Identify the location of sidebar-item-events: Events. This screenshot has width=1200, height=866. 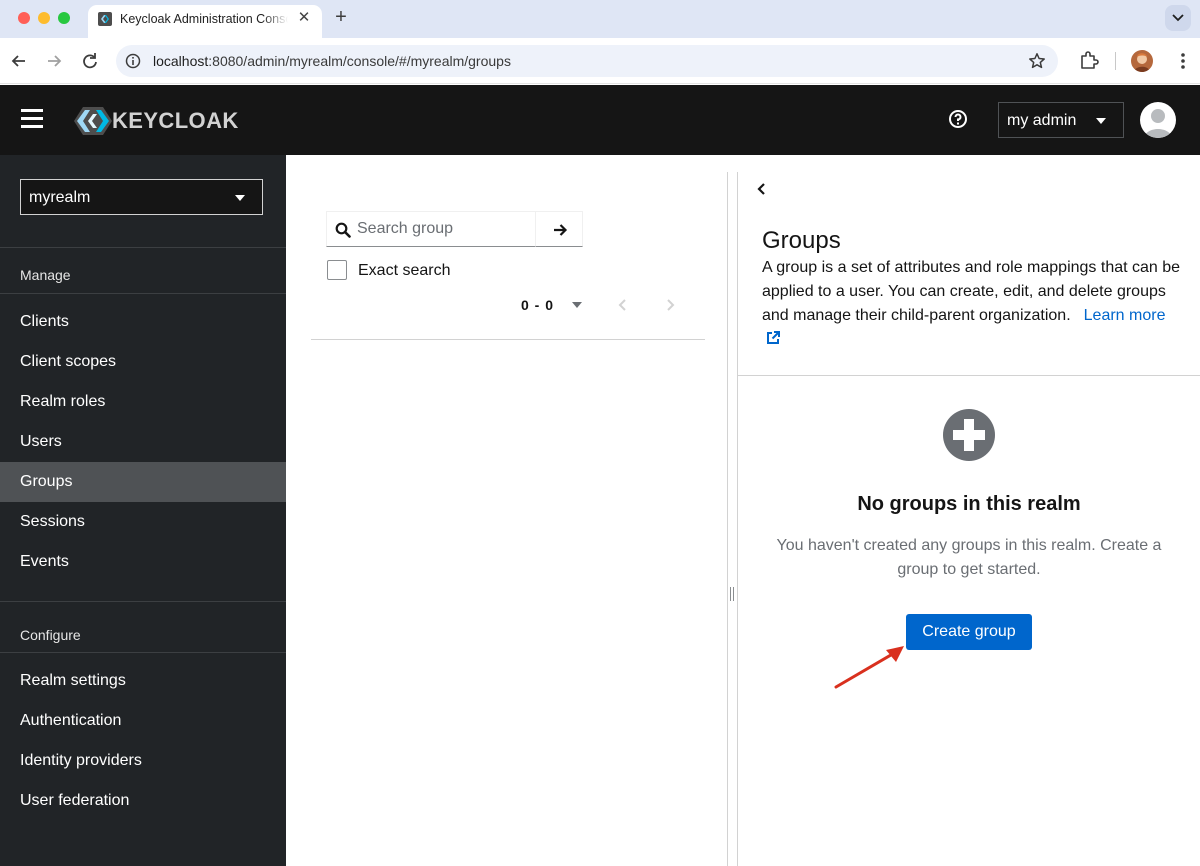
(143, 562).